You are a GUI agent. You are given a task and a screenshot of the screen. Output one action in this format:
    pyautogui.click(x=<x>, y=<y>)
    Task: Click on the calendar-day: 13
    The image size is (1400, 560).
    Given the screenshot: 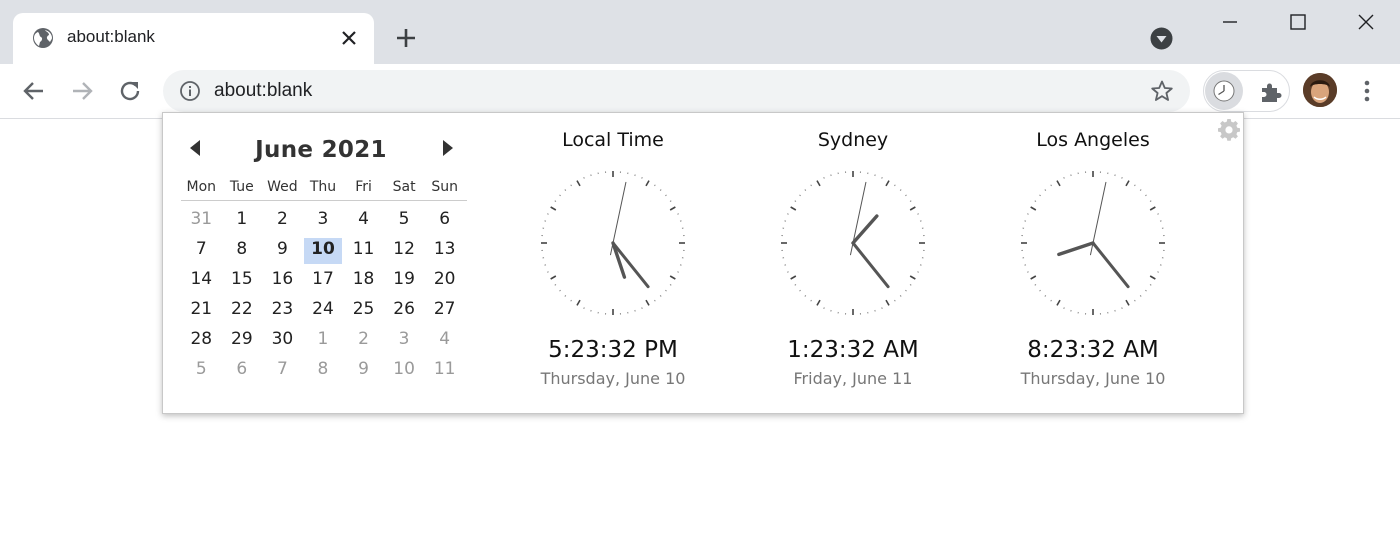 What is the action you would take?
    pyautogui.click(x=444, y=251)
    